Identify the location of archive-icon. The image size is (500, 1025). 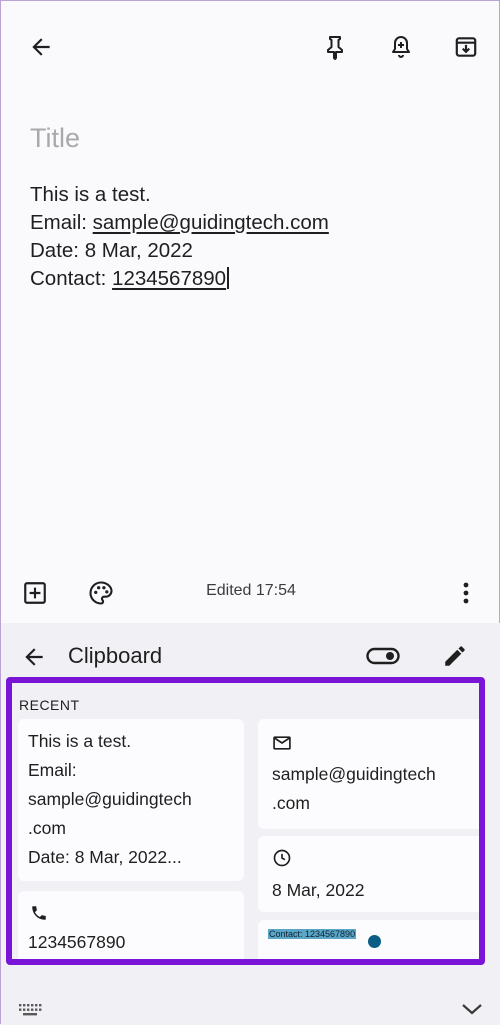
(466, 47).